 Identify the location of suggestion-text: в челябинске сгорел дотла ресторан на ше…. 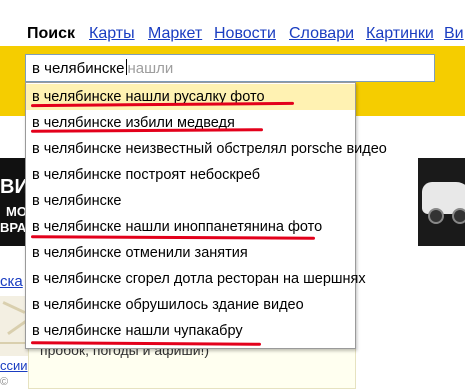
(199, 279).